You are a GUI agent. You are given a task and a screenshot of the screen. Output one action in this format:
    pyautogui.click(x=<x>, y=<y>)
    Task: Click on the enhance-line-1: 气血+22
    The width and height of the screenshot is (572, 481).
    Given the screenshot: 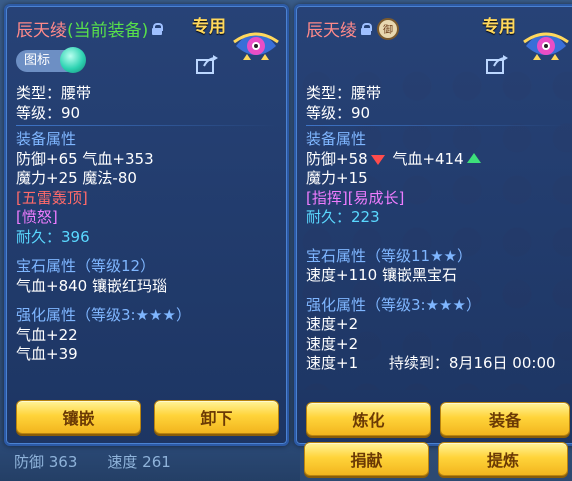 What is the action you would take?
    pyautogui.click(x=47, y=334)
    